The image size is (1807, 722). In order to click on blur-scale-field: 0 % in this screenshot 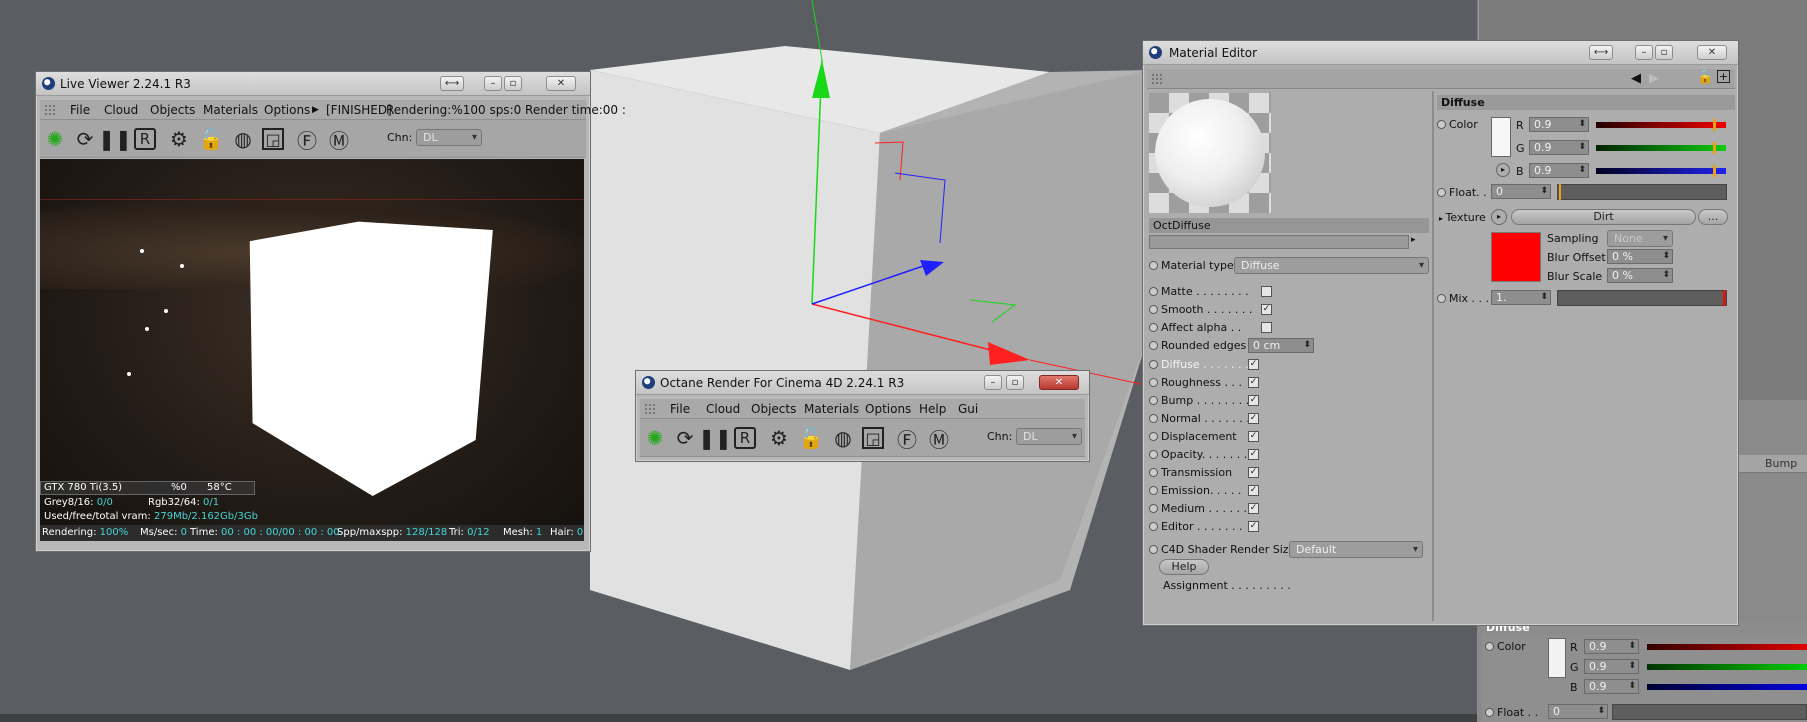, I will do `click(1640, 275)`.